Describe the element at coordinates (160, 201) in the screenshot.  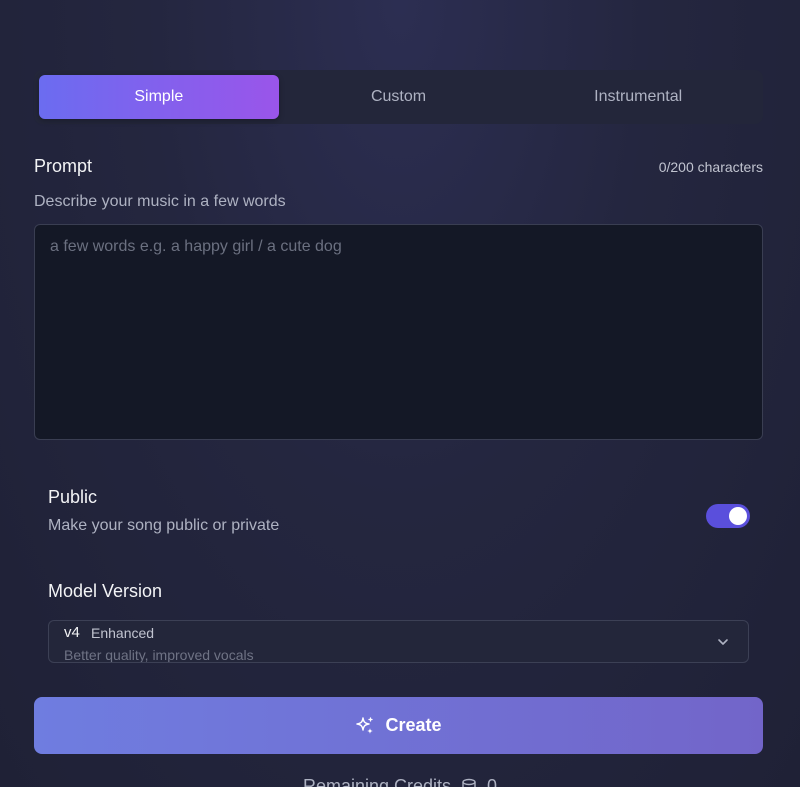
I see `prompt-description: Describe your music in a few words` at that location.